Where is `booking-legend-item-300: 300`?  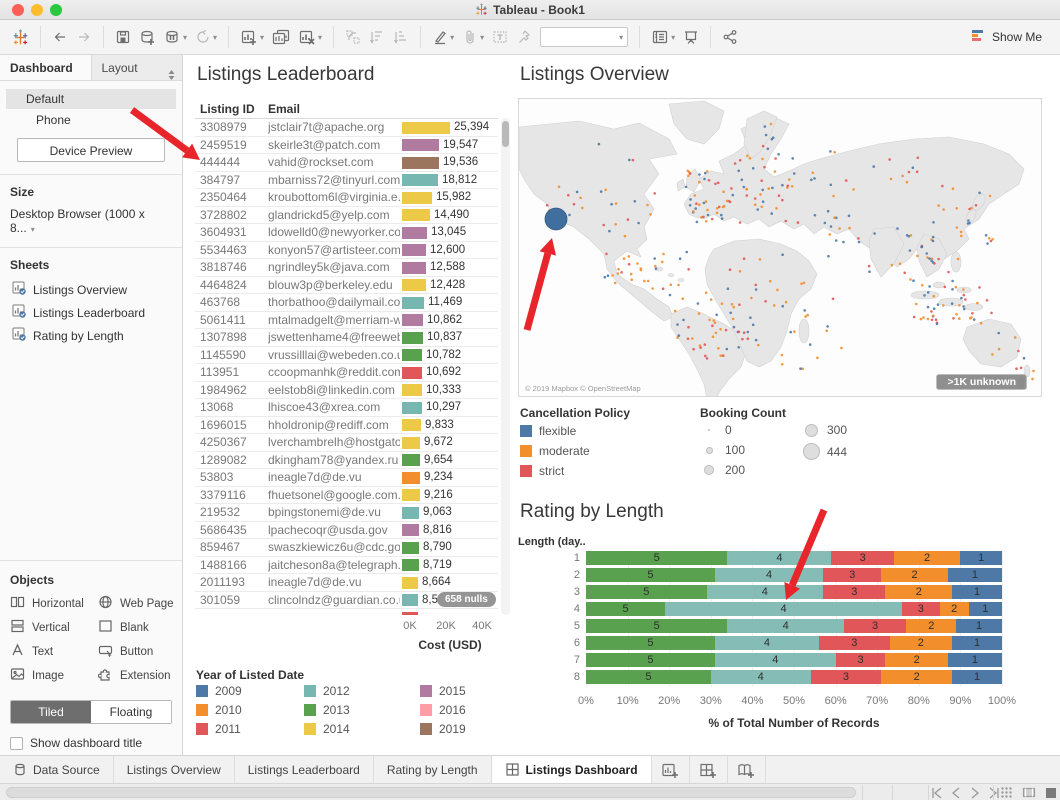
booking-legend-item-300: 300 is located at coordinates (837, 430).